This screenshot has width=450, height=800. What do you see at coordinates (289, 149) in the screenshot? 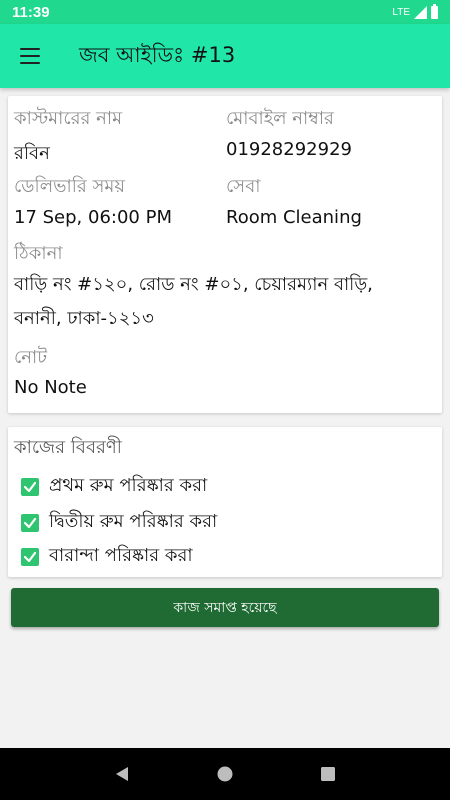
I see `mobile-value: 01928292929` at bounding box center [289, 149].